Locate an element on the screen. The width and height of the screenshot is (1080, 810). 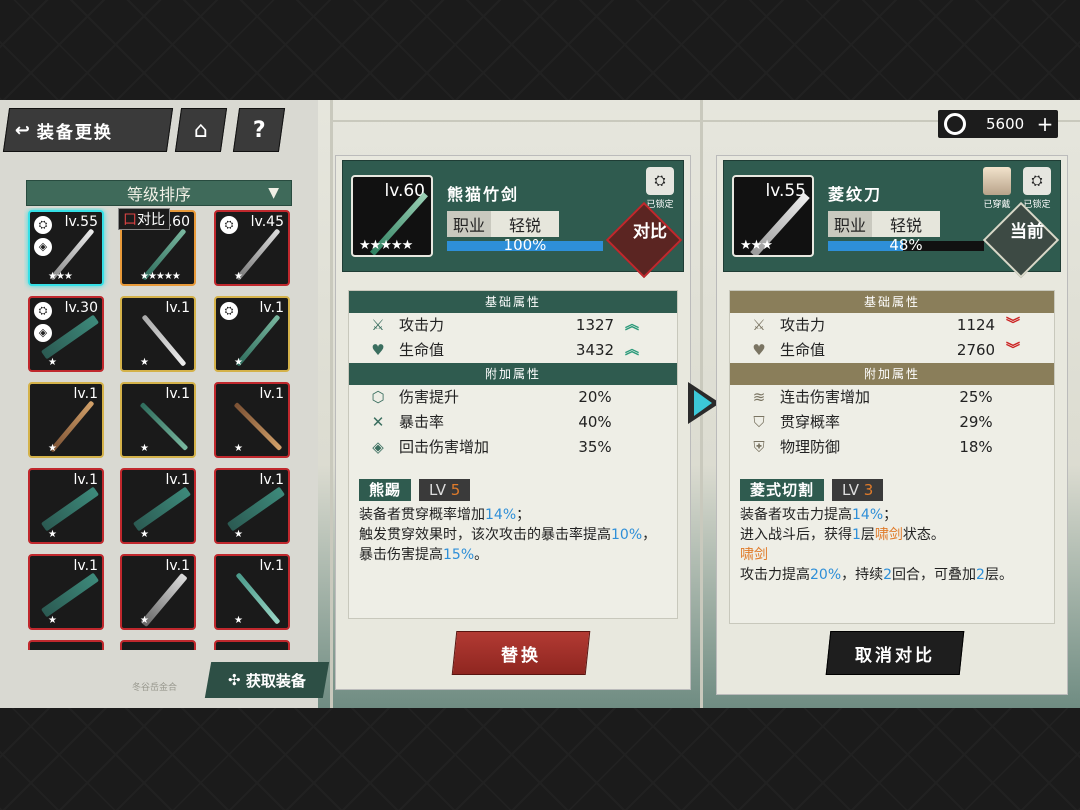
skill-level: LV 3 is located at coordinates (858, 490).